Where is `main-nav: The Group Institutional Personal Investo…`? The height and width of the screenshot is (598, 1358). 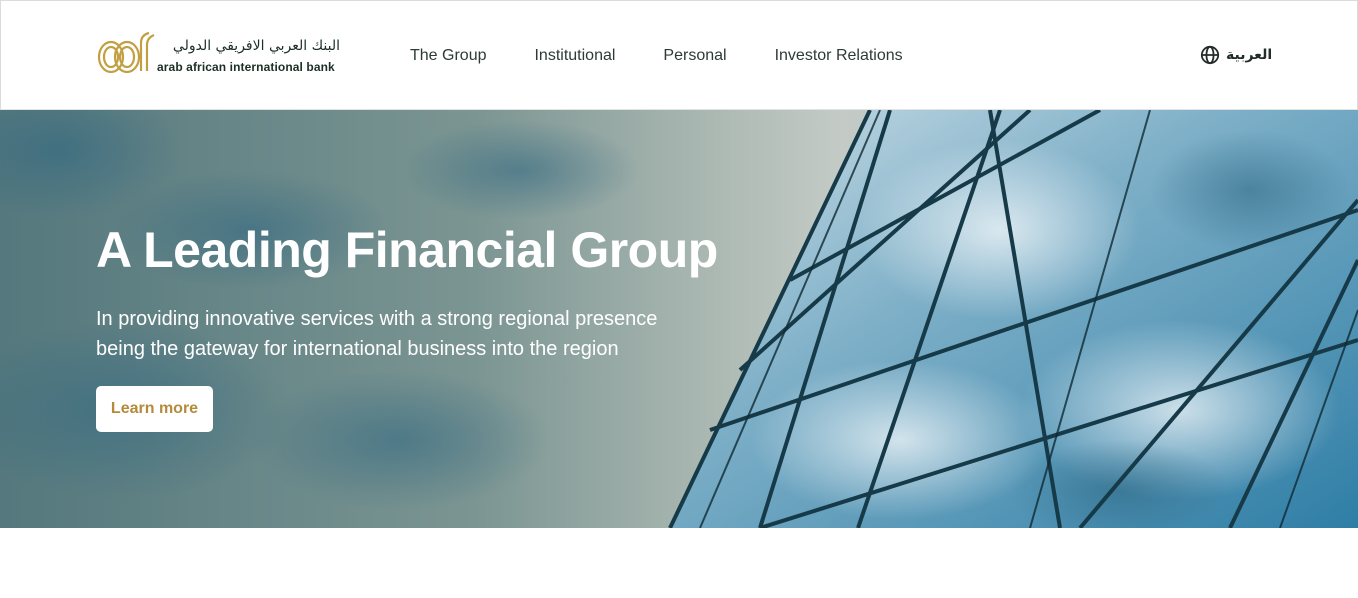 main-nav: The Group Institutional Personal Investo… is located at coordinates (656, 56).